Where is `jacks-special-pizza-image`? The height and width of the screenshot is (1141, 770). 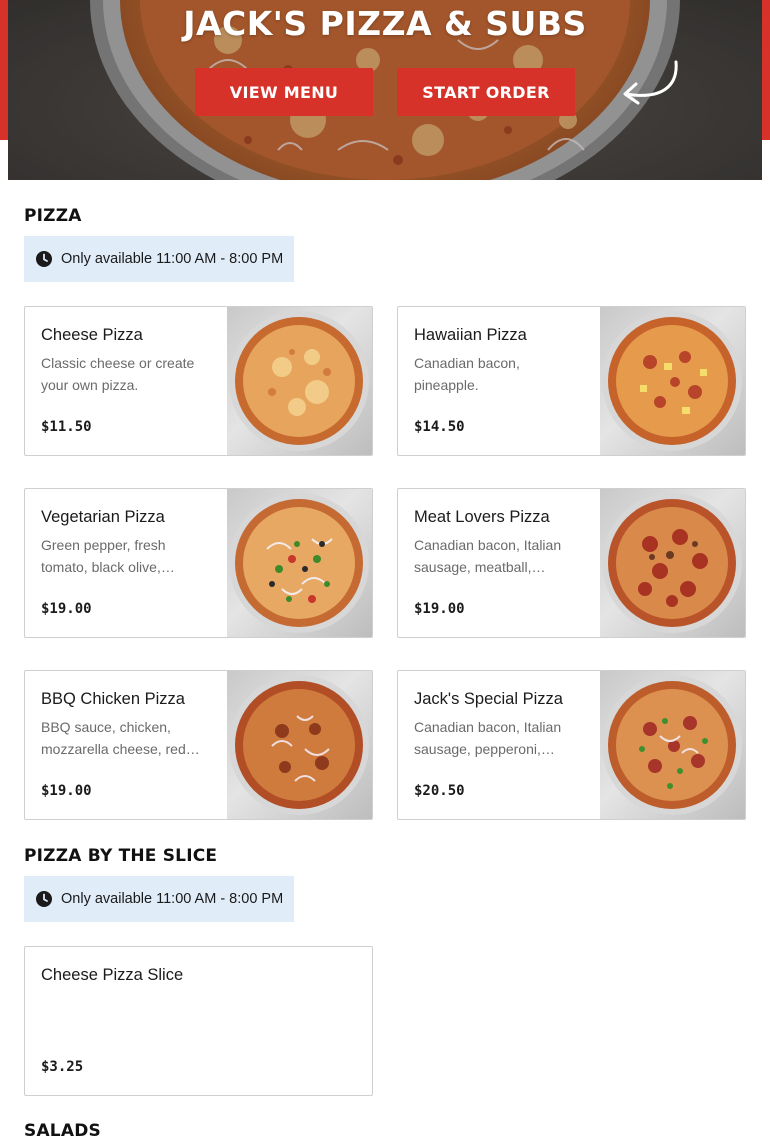
jacks-special-pizza-image is located at coordinates (672, 745).